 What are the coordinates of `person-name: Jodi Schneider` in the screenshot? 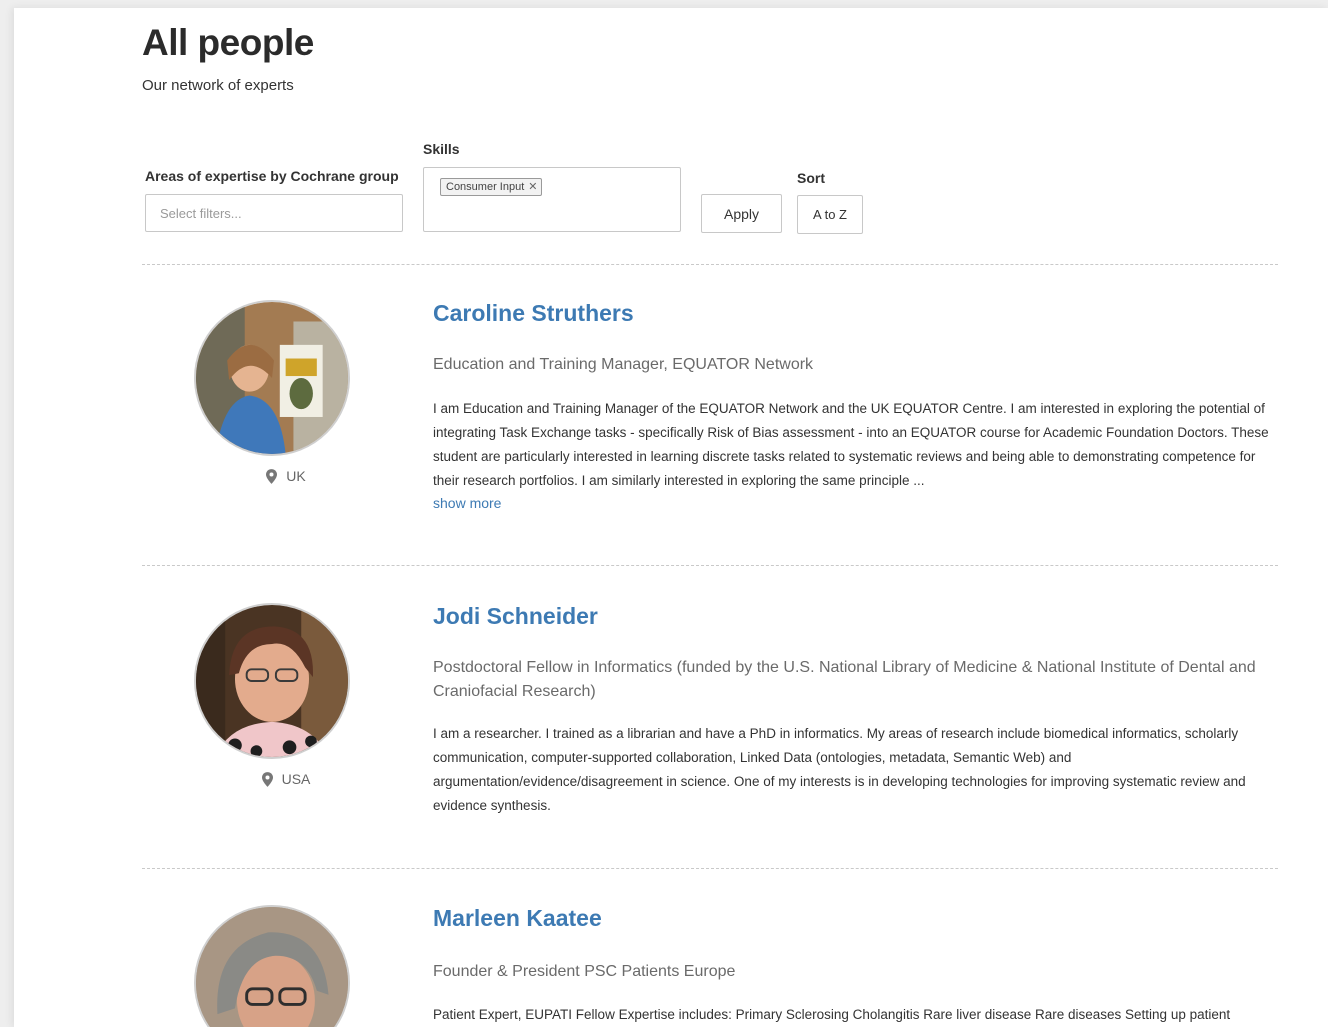 It's located at (515, 616).